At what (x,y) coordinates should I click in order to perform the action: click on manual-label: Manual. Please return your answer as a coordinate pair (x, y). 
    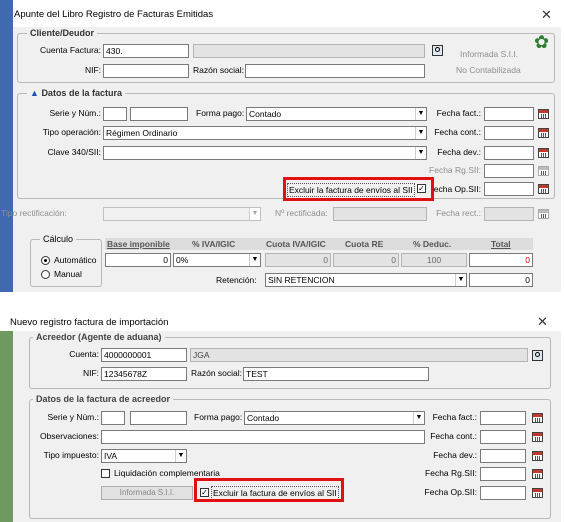
    Looking at the image, I should click on (68, 274).